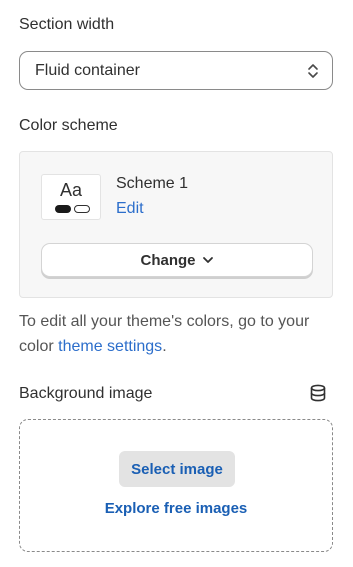 Image resolution: width=353 pixels, height=567 pixels. I want to click on scheme-preview-swatch: Aa, so click(71, 197).